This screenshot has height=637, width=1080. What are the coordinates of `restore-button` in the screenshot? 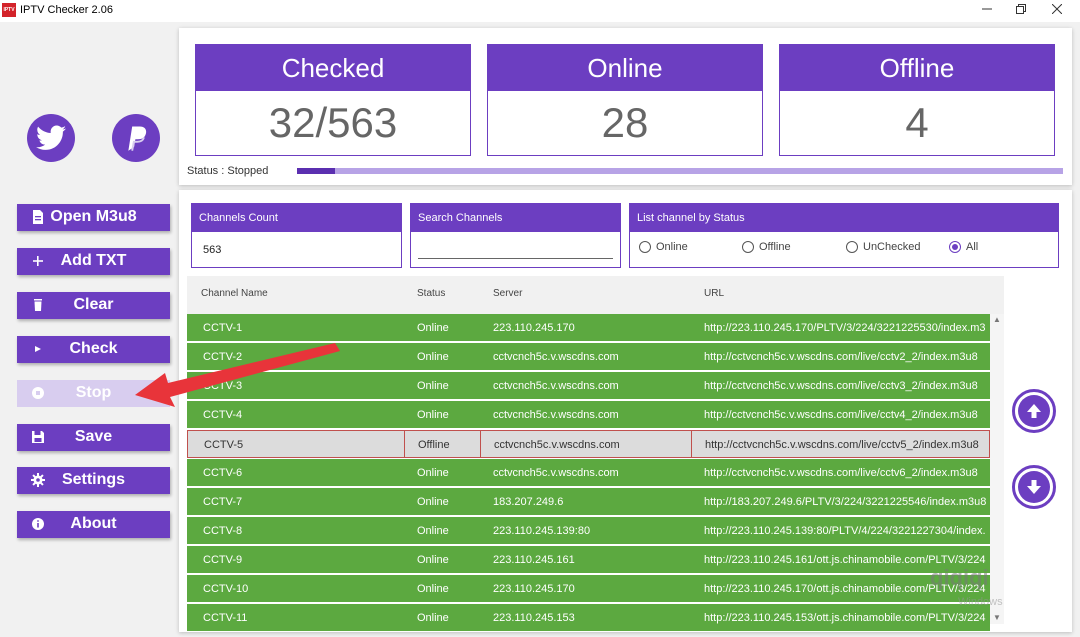 It's located at (1021, 11).